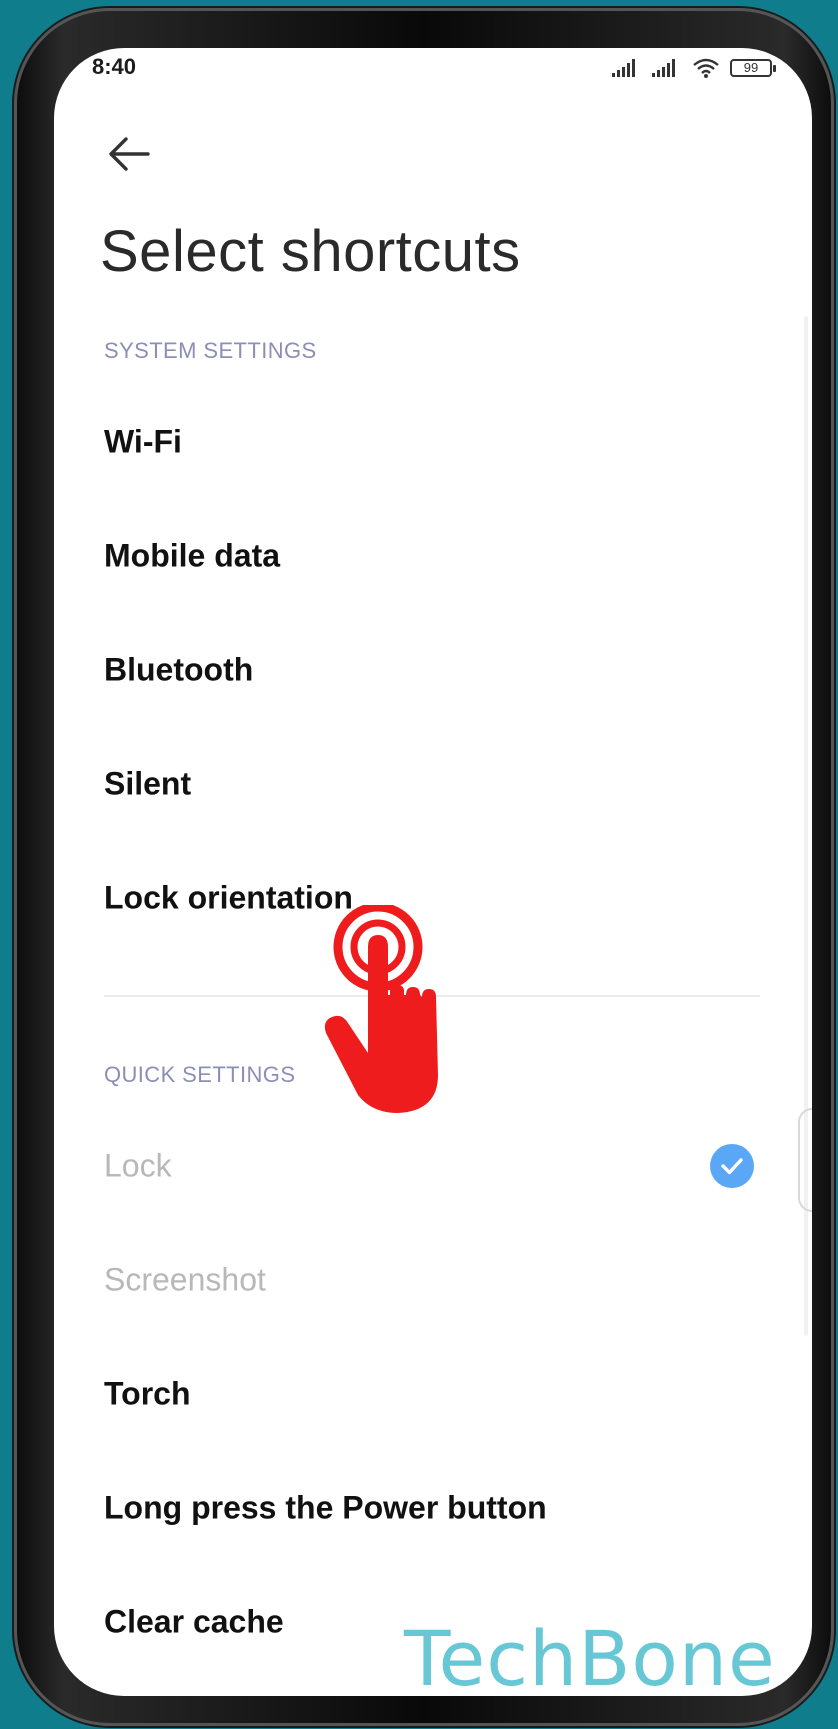 The image size is (838, 1729). Describe the element at coordinates (753, 68) in the screenshot. I see `battery-icon: 99` at that location.